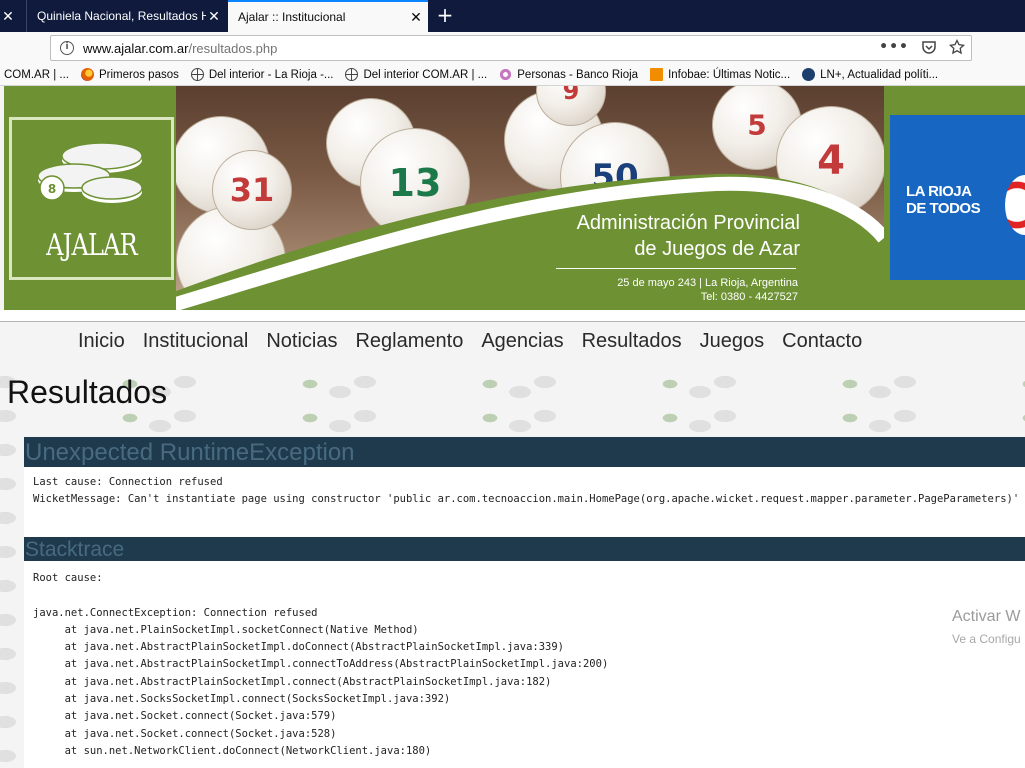  What do you see at coordinates (92, 245) in the screenshot?
I see `logo-text: AJALAR` at bounding box center [92, 245].